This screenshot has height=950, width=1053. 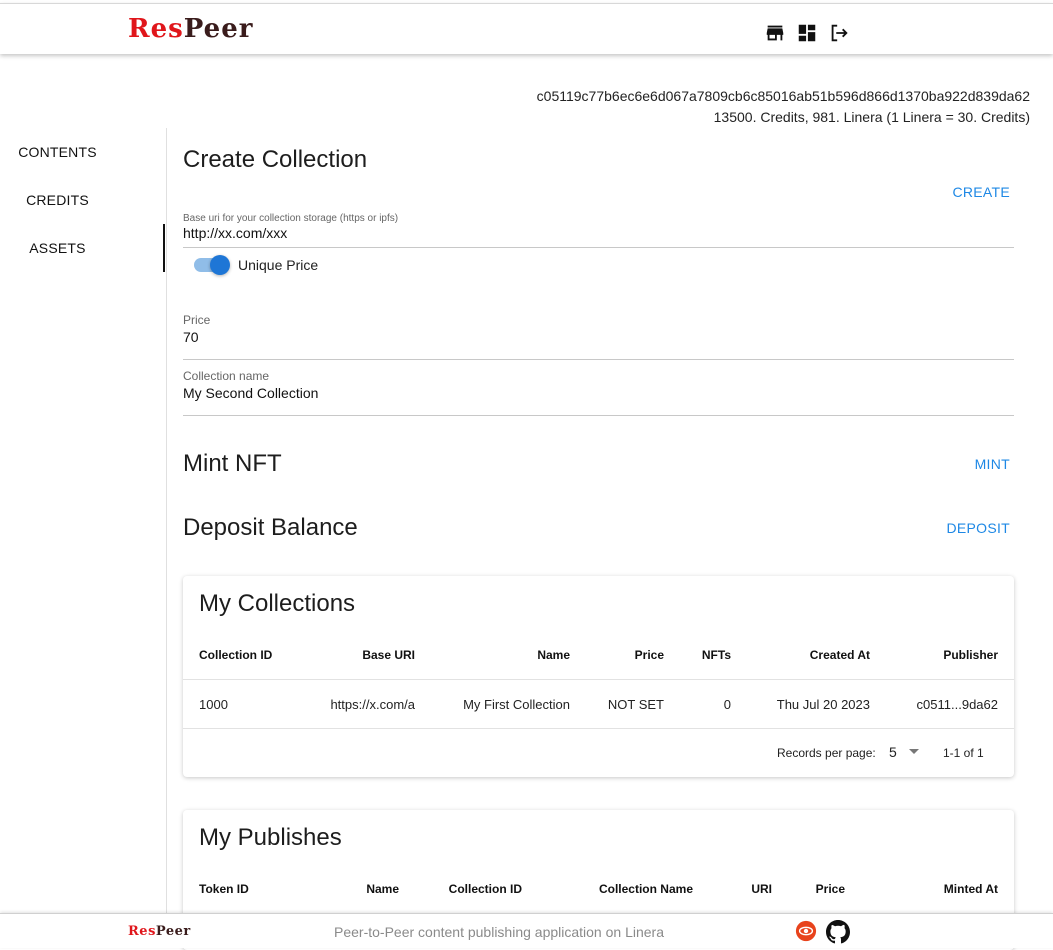 I want to click on logo-part-dark: Peer, so click(x=218, y=29).